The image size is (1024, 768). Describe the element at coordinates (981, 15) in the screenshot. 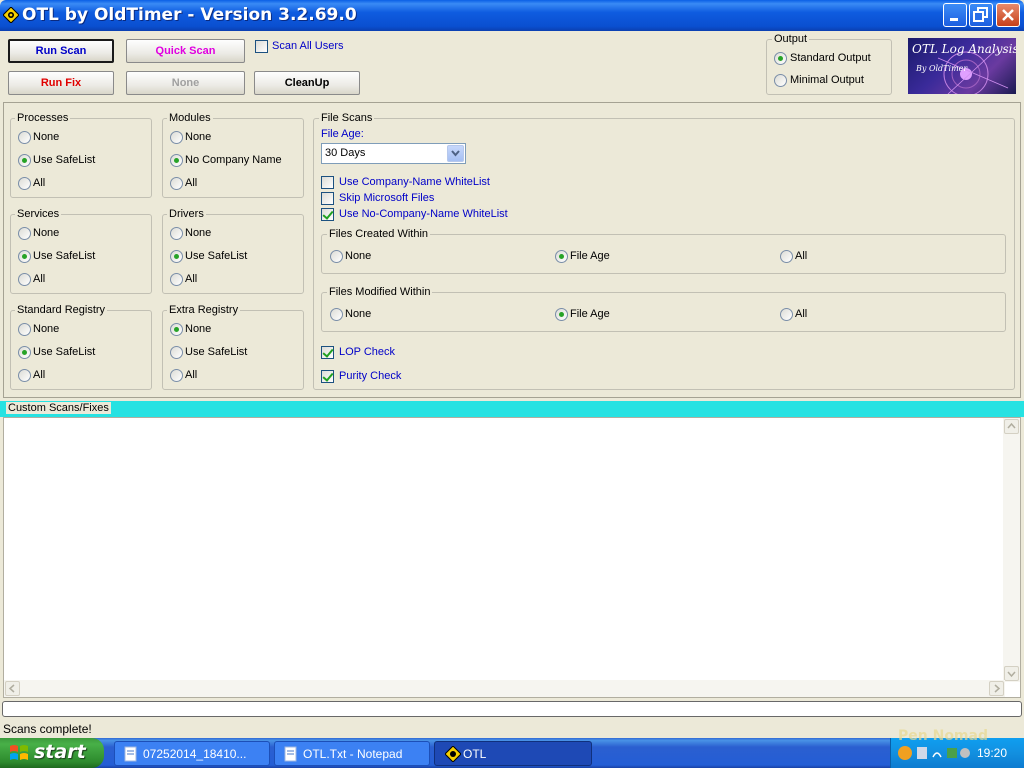

I see `maximize-button` at that location.